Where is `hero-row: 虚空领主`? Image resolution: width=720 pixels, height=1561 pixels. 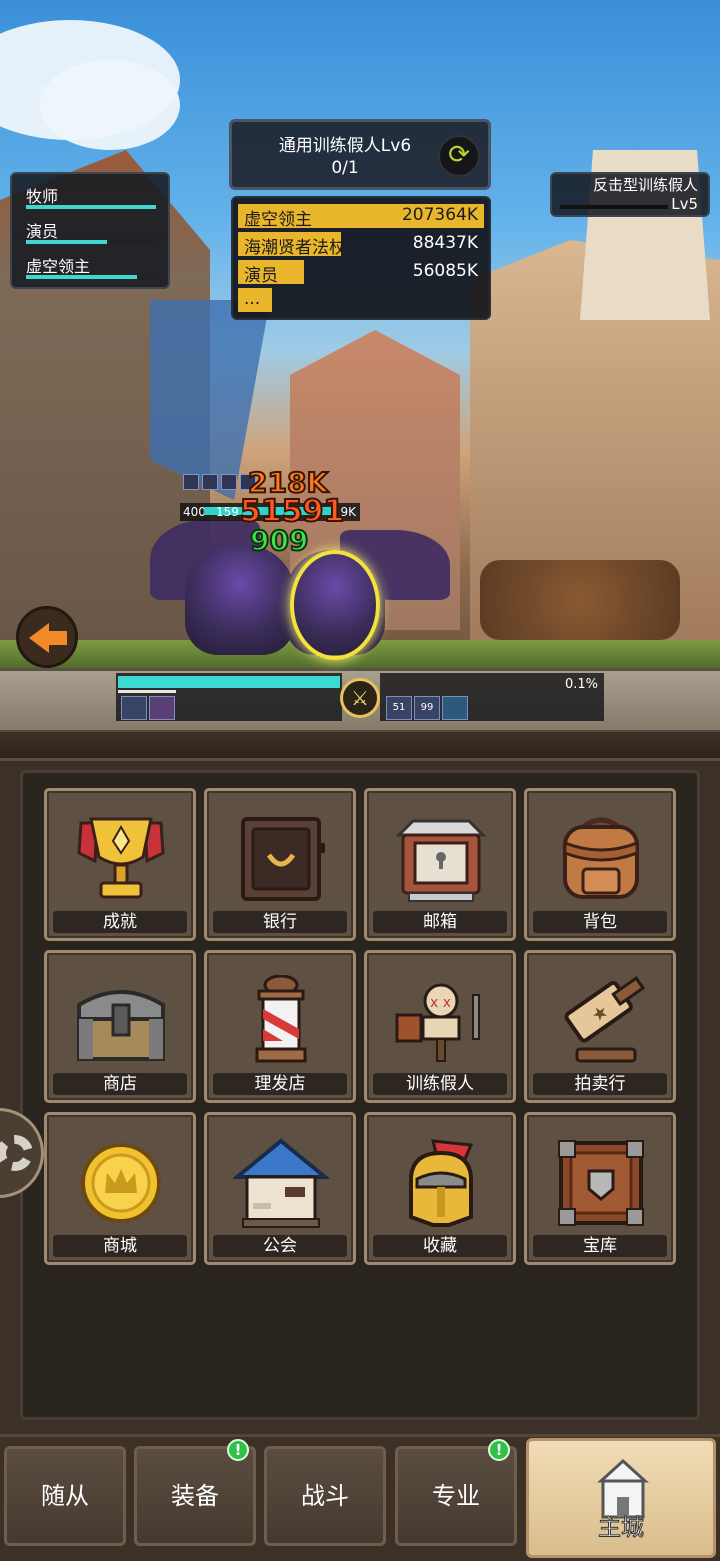
hero-row: 虚空领主 is located at coordinates (90, 267).